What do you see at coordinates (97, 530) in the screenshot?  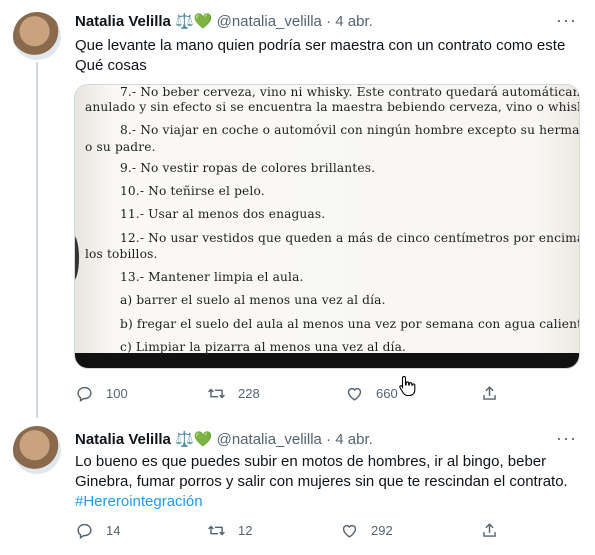 I see `reply-button: 14` at bounding box center [97, 530].